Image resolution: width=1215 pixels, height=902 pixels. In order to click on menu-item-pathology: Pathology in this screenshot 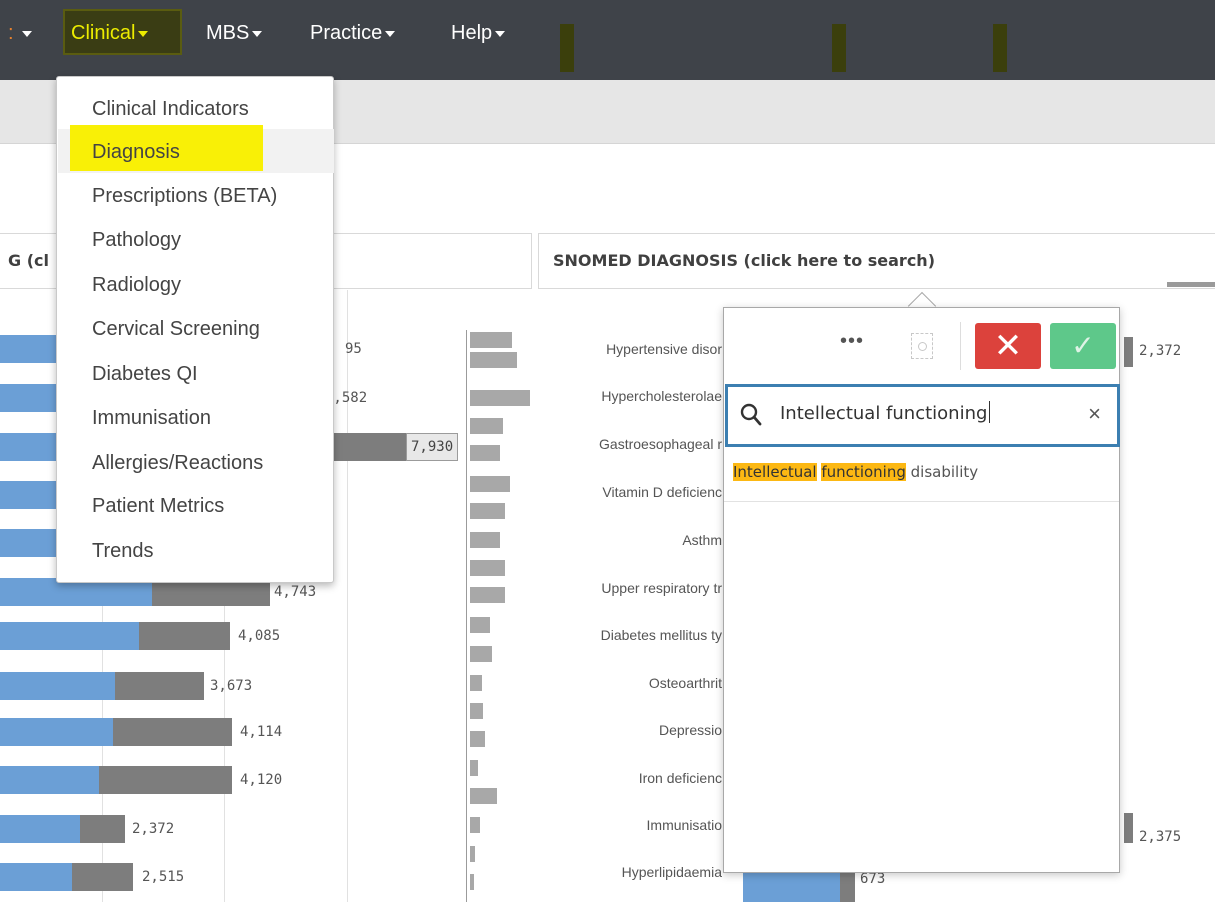, I will do `click(136, 240)`.